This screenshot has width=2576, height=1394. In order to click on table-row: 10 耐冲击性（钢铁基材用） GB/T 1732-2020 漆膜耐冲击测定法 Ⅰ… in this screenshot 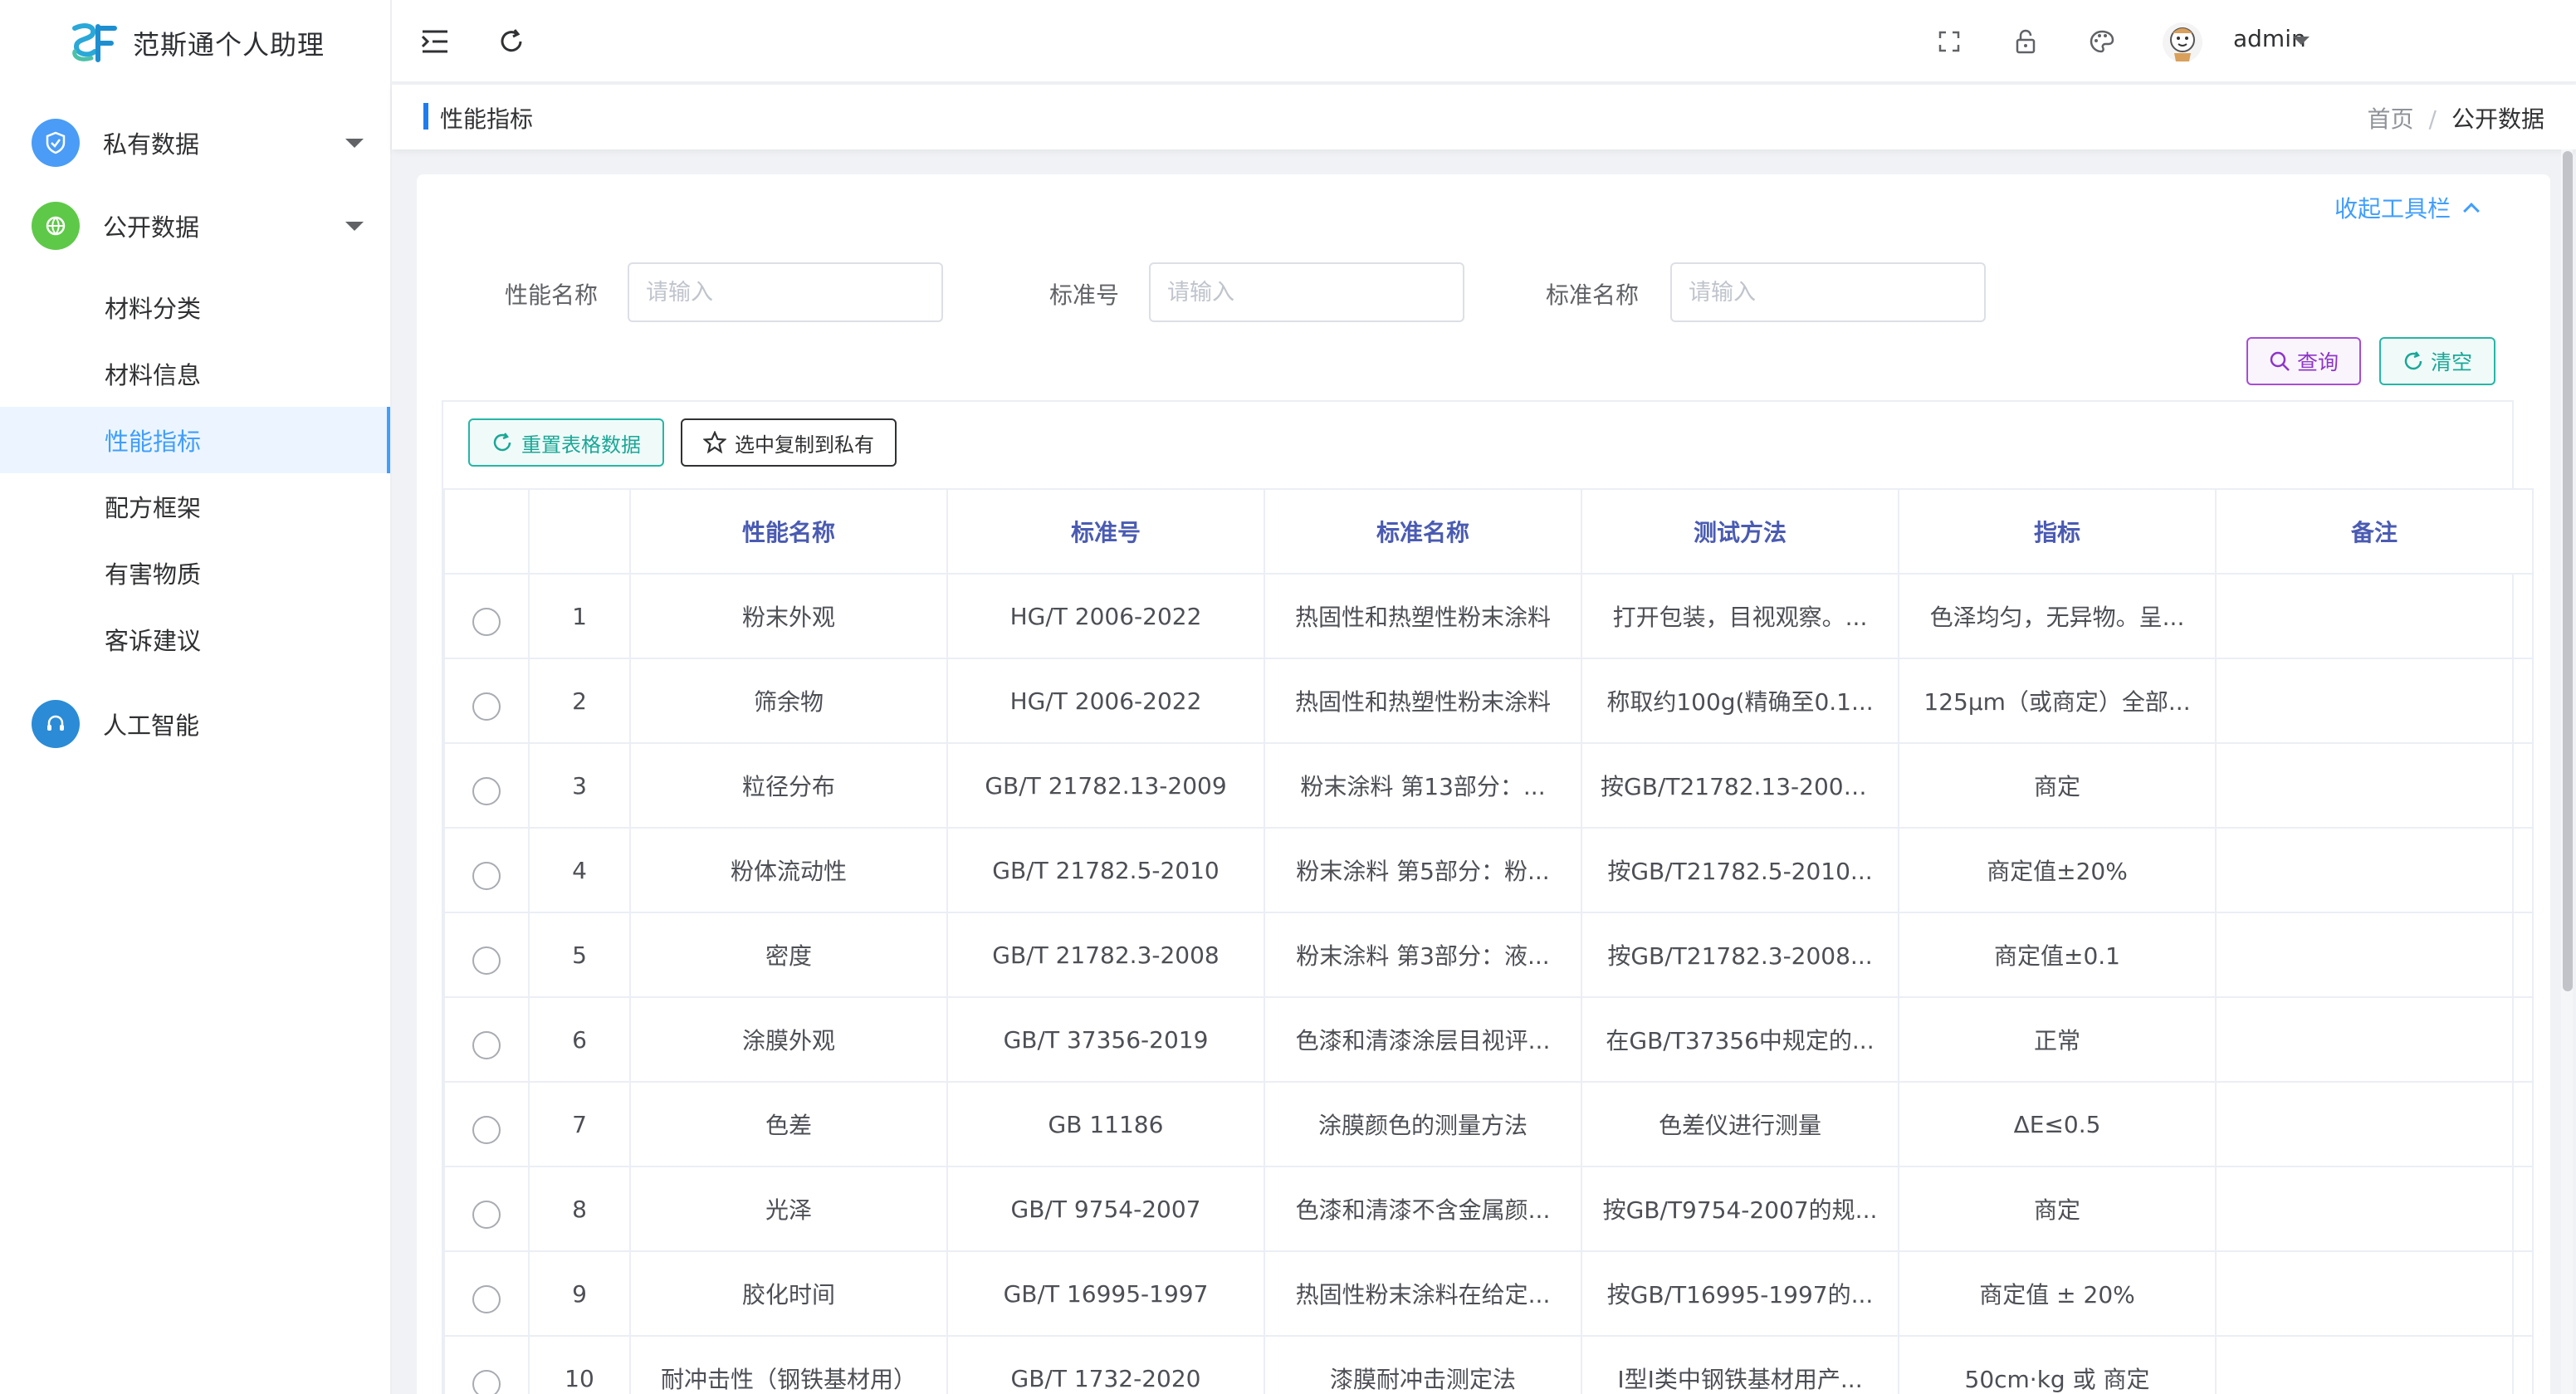, I will do `click(1488, 1364)`.